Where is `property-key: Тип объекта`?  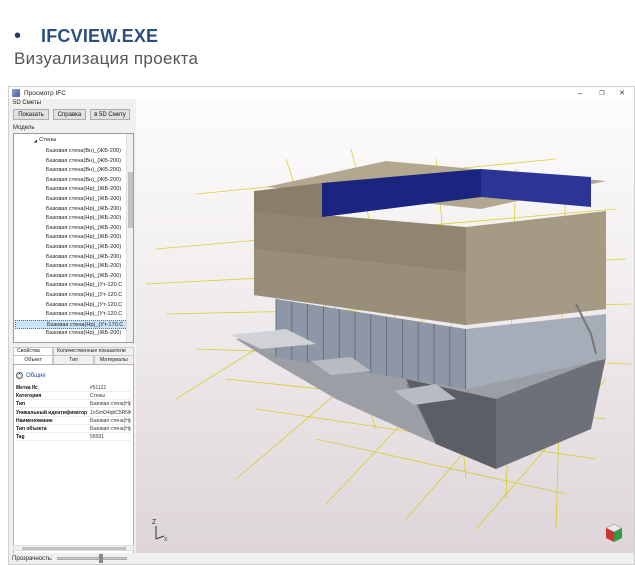
property-key: Тип объекта is located at coordinates (31, 429).